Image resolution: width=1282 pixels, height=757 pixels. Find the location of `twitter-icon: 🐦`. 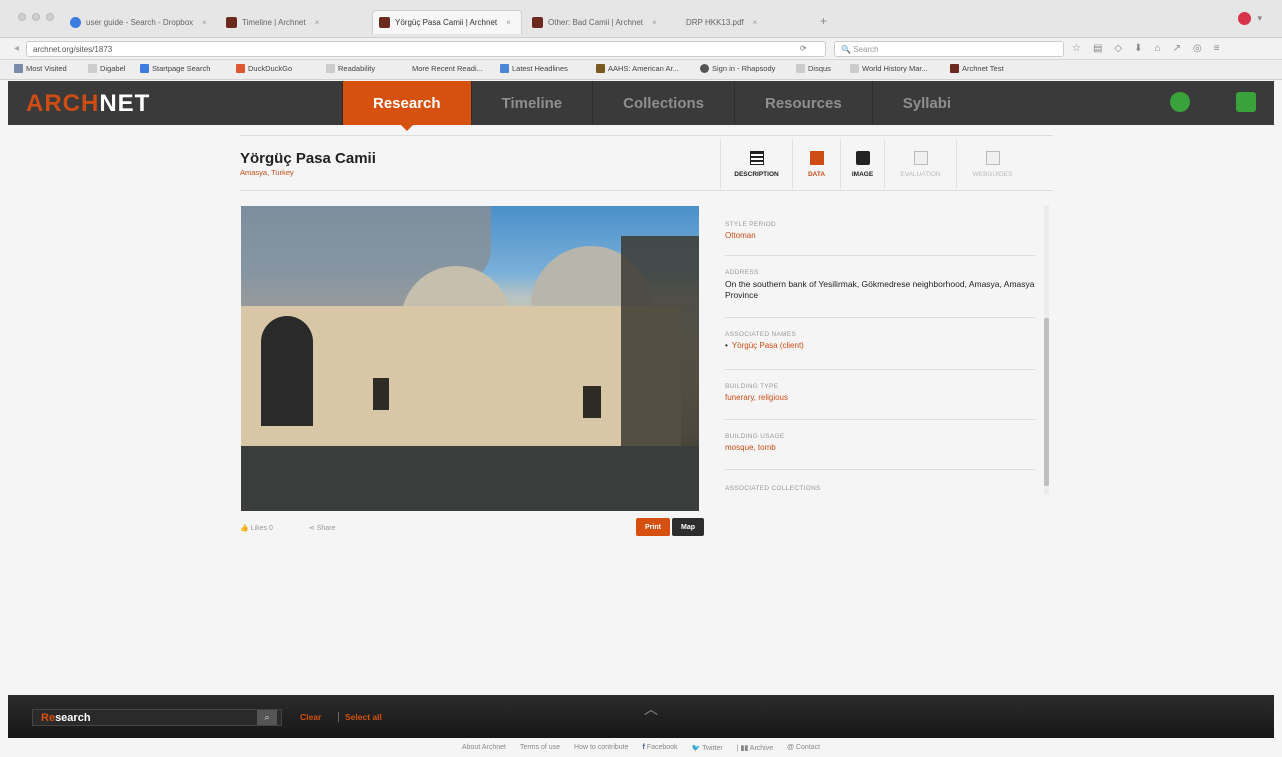

twitter-icon: 🐦 is located at coordinates (696, 748).